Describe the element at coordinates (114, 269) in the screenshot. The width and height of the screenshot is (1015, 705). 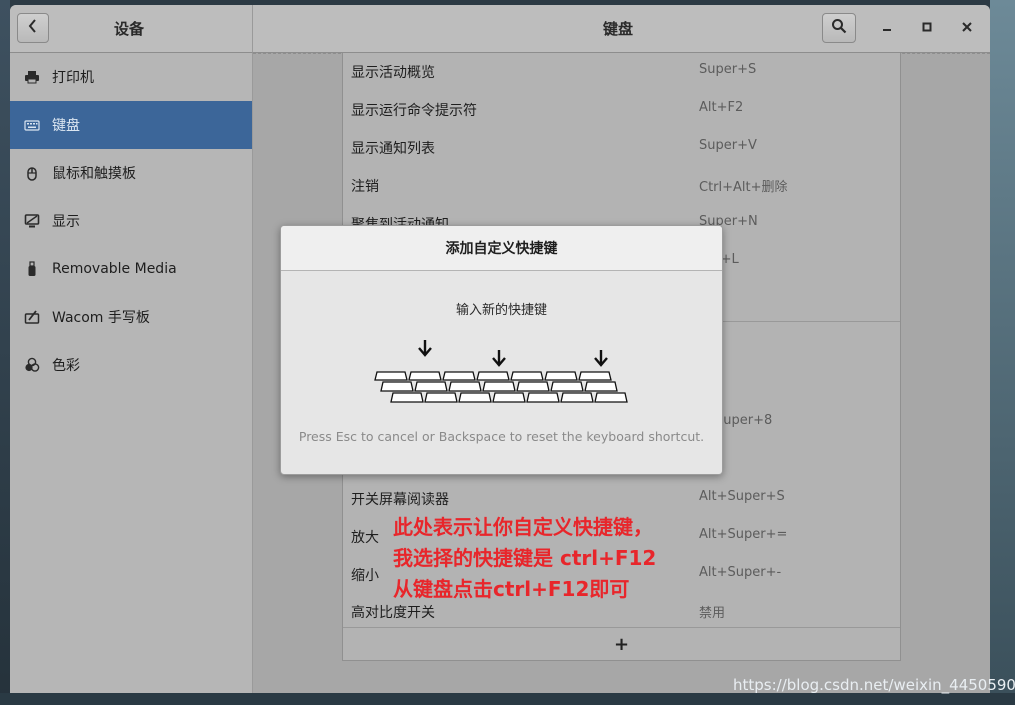
I see `sidebar-item-label: Removable Media` at that location.